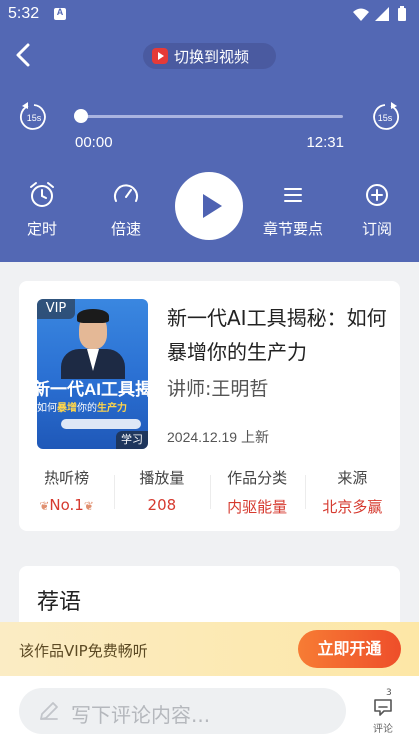 This screenshot has height=746, width=419. I want to click on stat-value: 内驱能量, so click(257, 507).